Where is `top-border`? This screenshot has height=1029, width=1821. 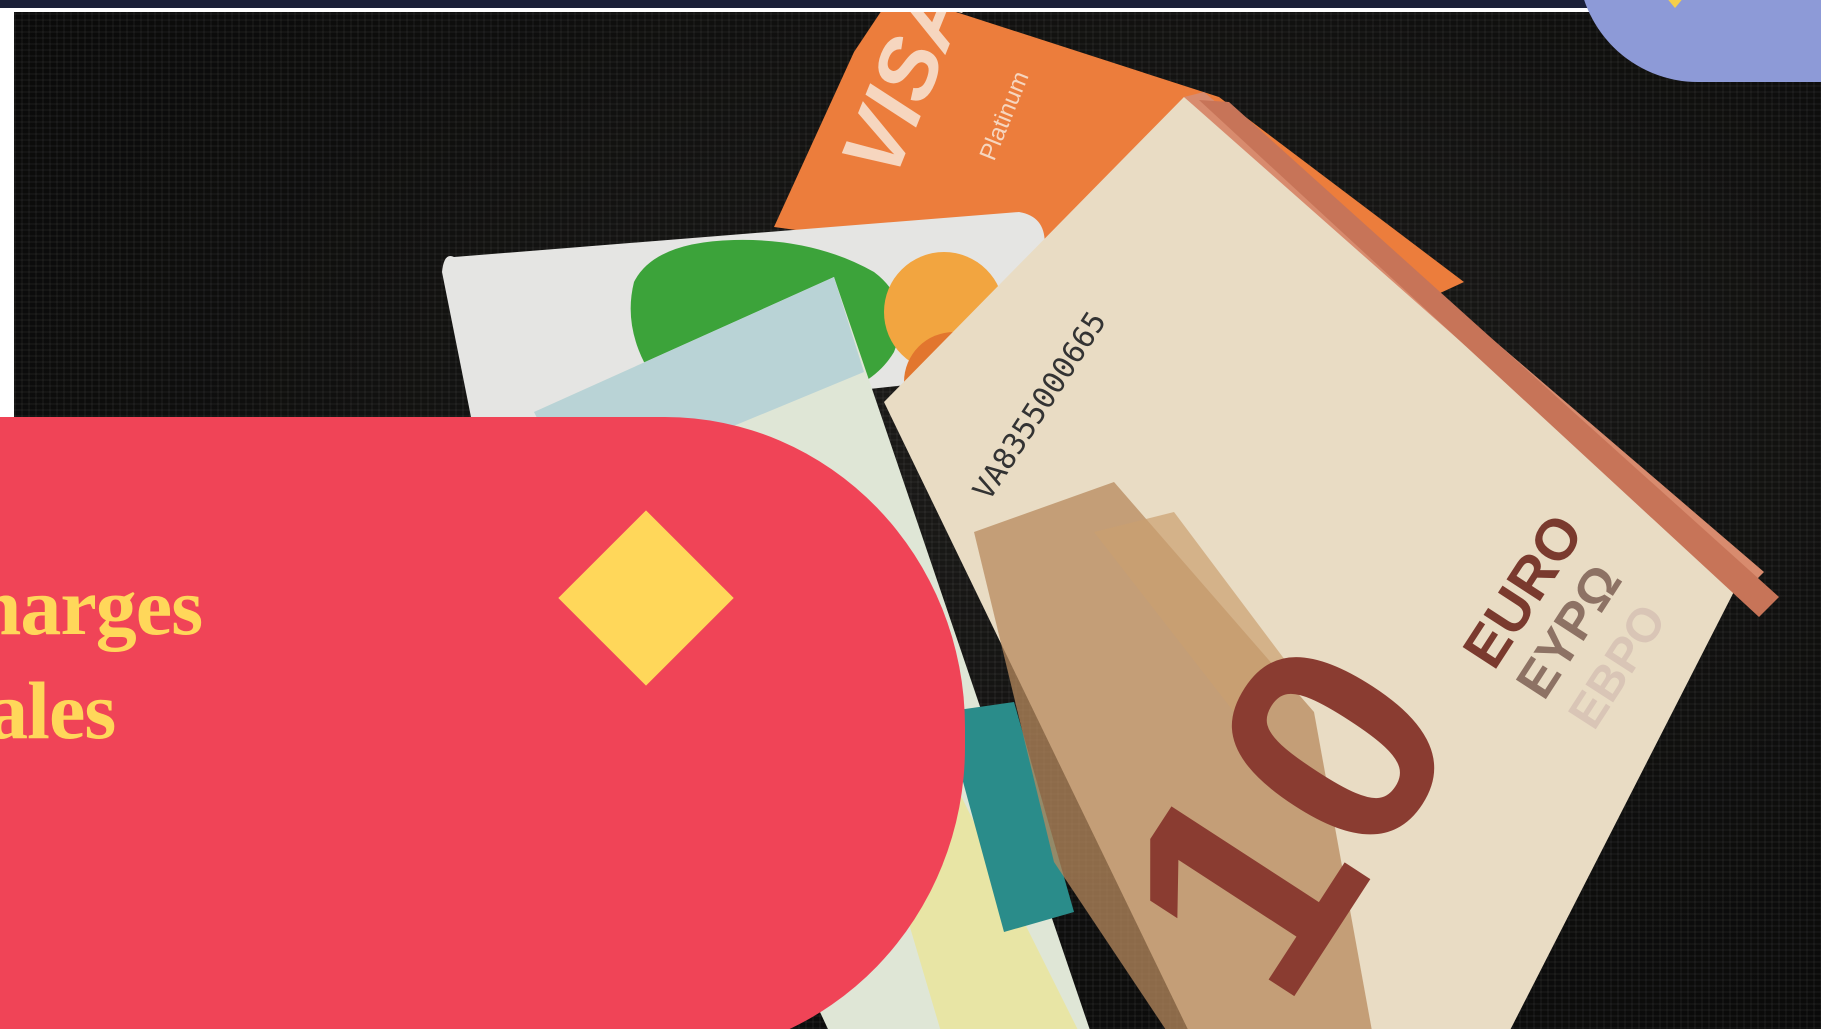
top-border is located at coordinates (910, 4).